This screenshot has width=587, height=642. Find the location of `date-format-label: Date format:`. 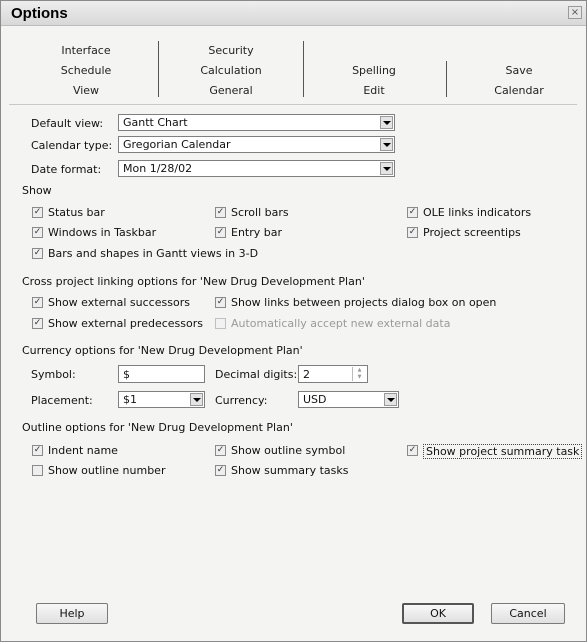

date-format-label: Date format: is located at coordinates (66, 169).